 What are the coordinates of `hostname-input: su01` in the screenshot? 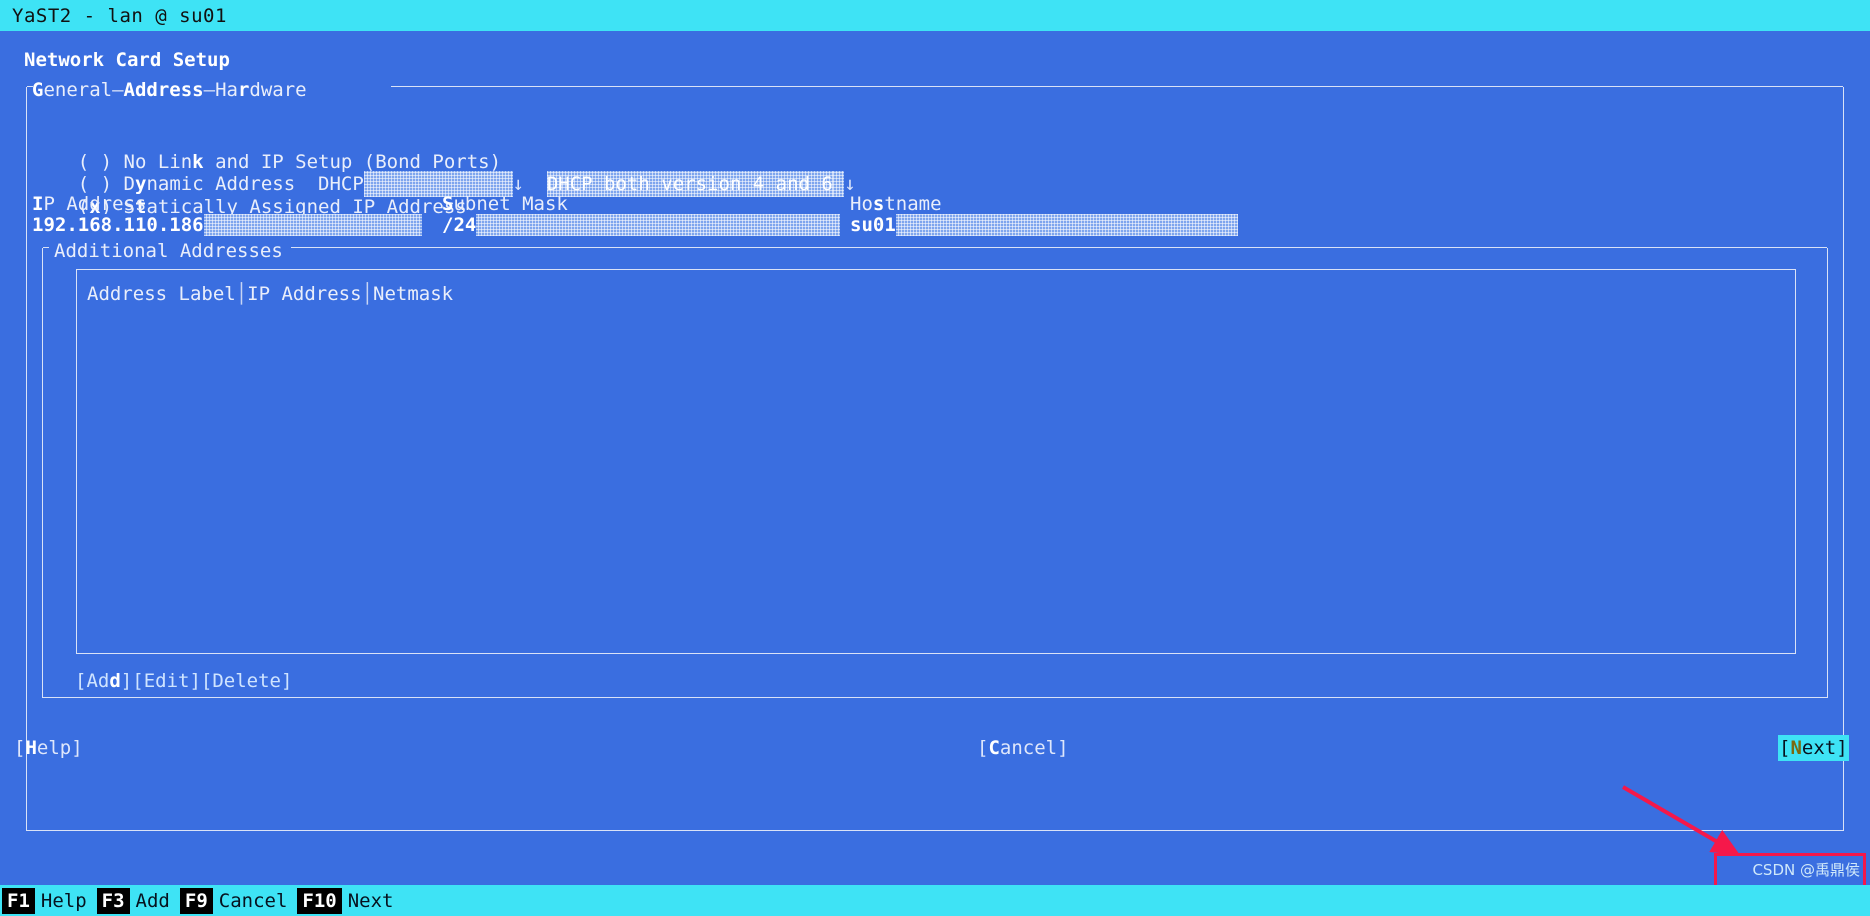 It's located at (1044, 225).